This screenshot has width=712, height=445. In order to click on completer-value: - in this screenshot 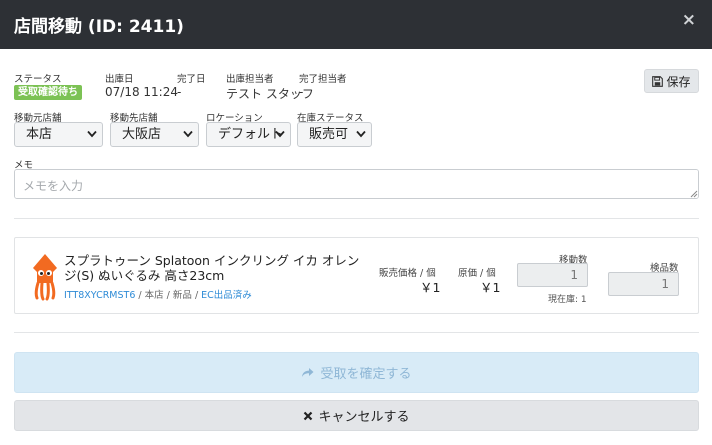, I will do `click(301, 92)`.